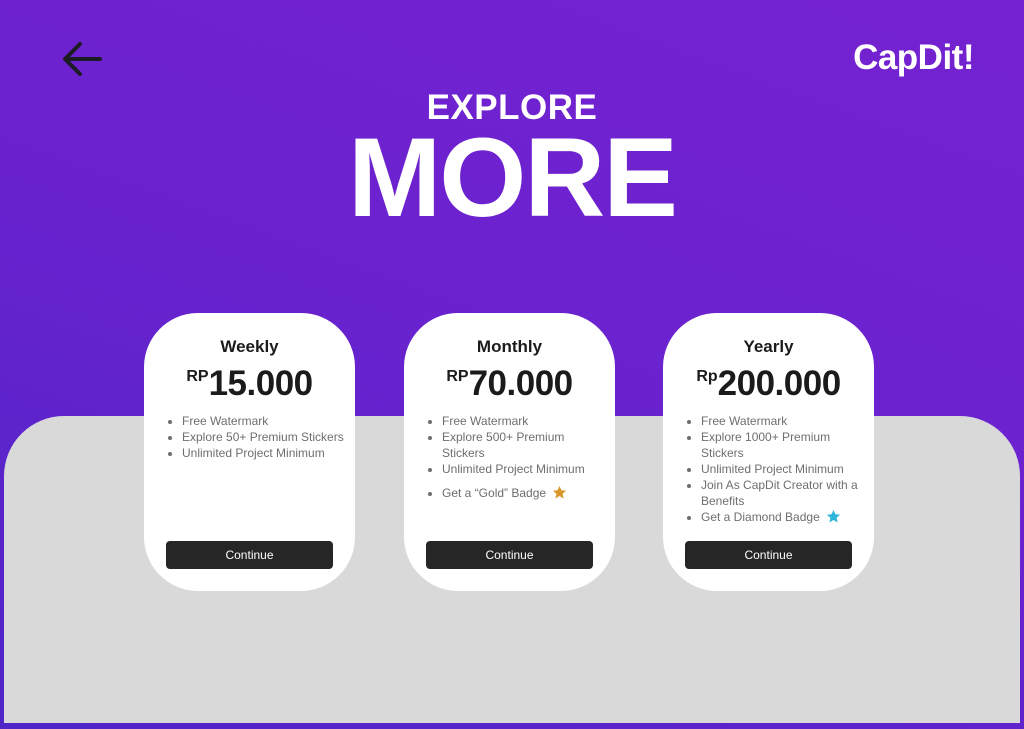 Image resolution: width=1024 pixels, height=729 pixels. I want to click on plan-title: Monthly, so click(509, 346).